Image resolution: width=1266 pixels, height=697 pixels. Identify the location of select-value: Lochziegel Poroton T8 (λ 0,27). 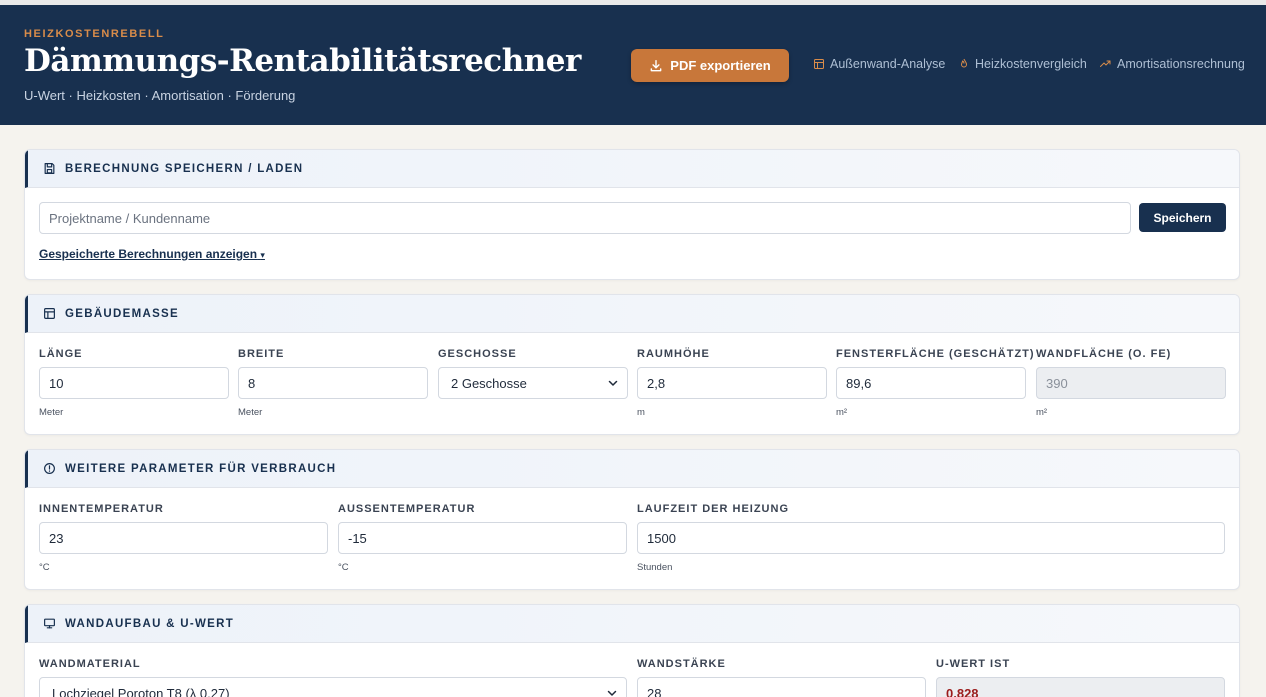
(141, 691).